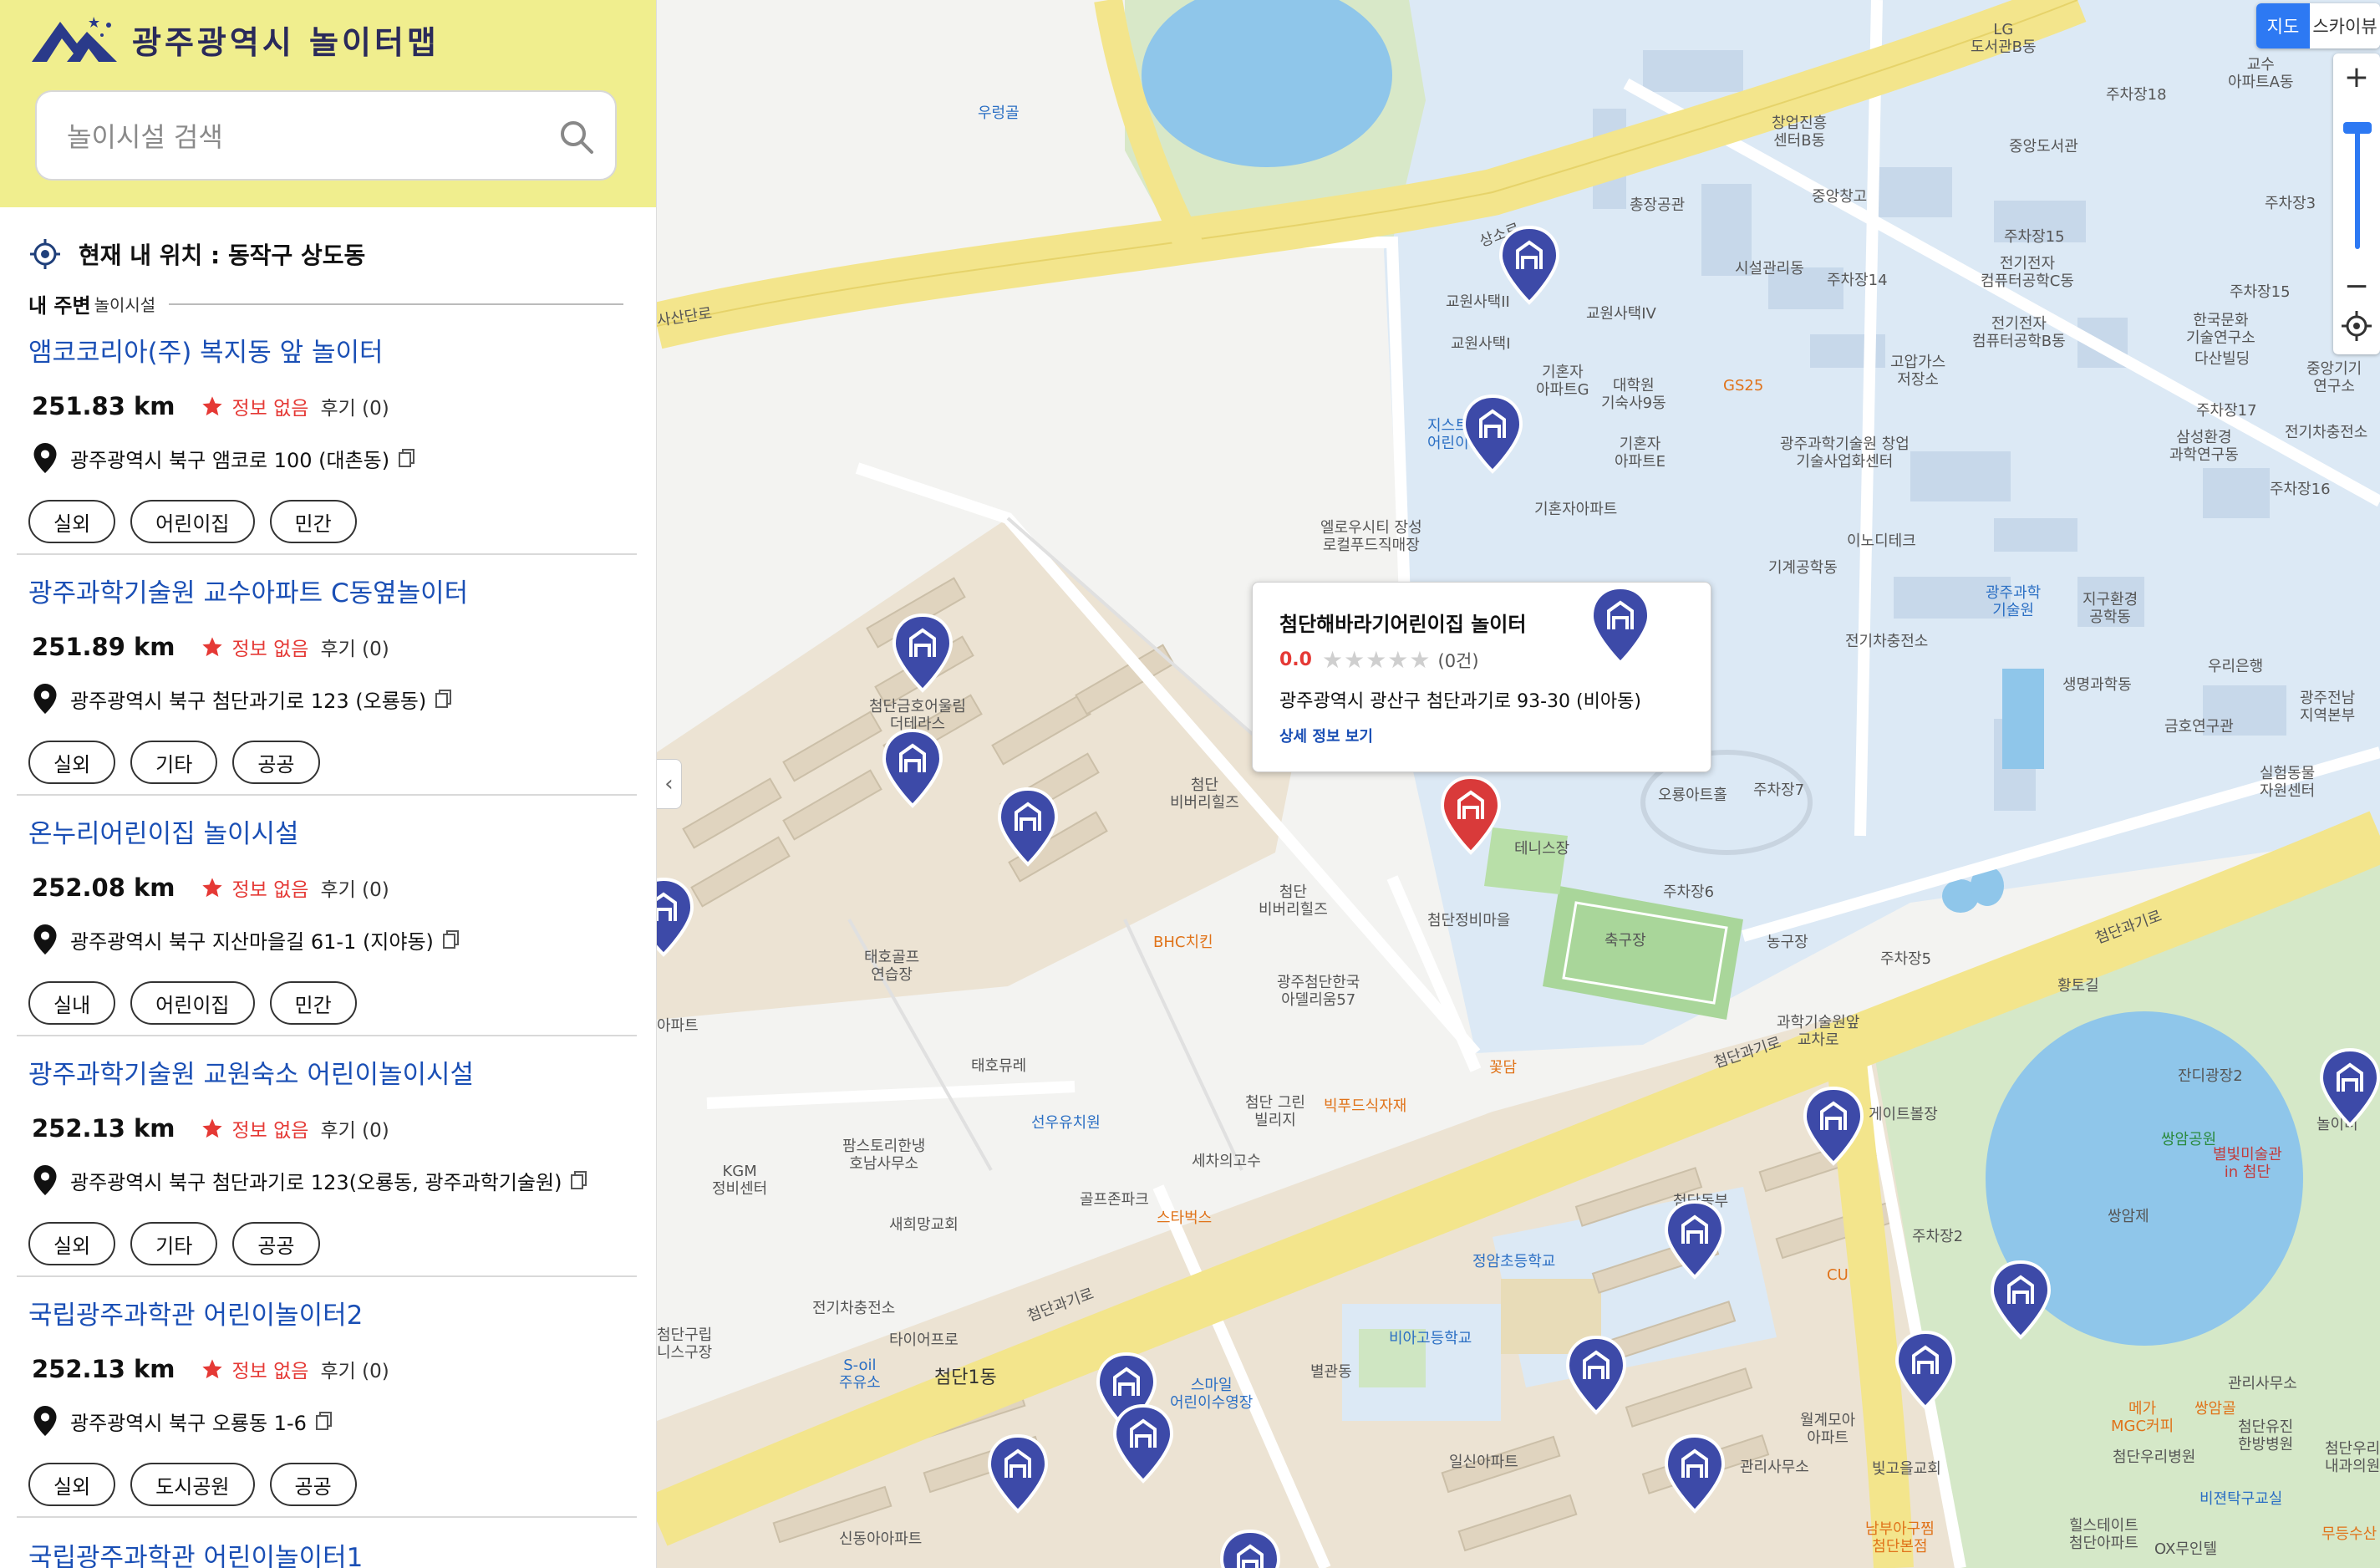 The image size is (2380, 1568). I want to click on map-label: 관리사무소, so click(2262, 1383).